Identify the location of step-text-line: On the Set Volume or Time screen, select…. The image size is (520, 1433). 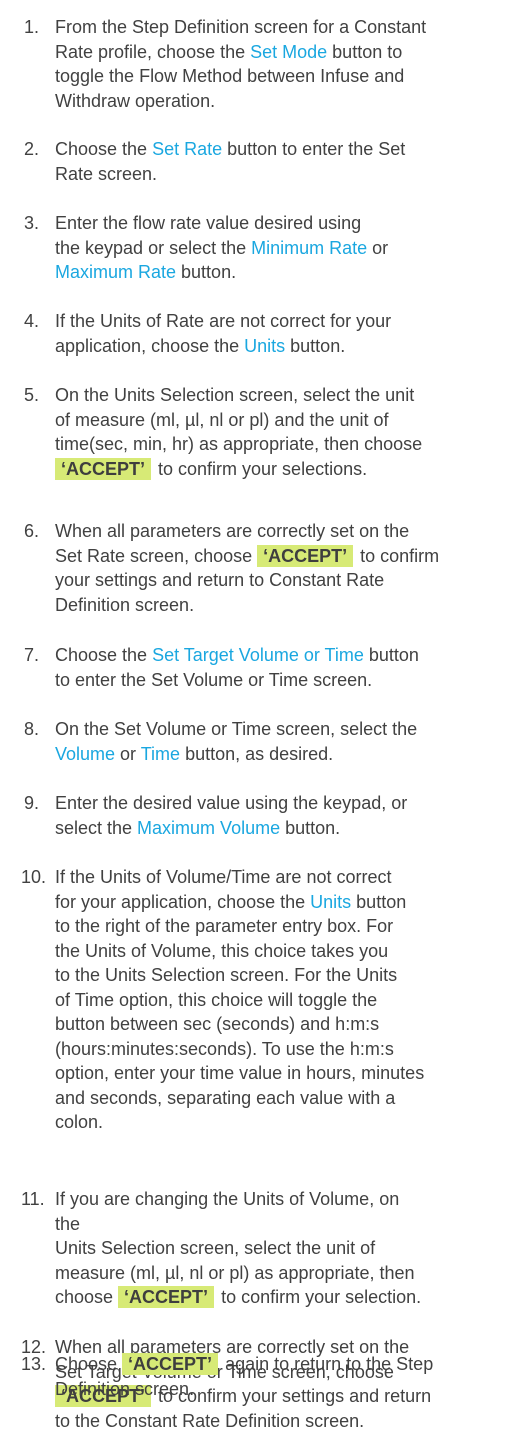
(287, 729).